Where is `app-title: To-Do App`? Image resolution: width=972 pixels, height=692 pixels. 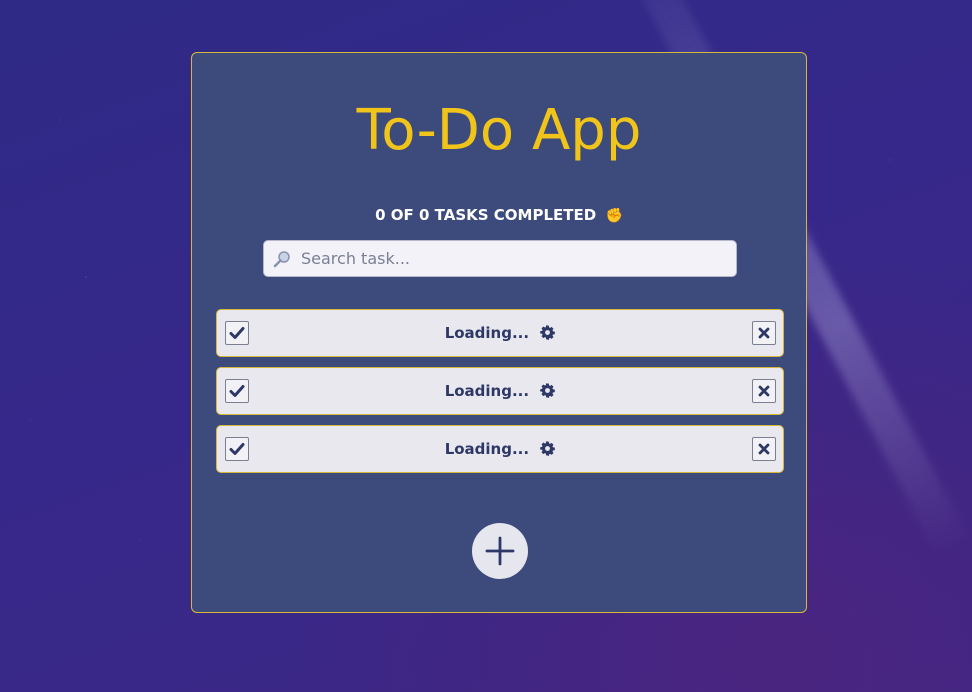 app-title: To-Do App is located at coordinates (499, 130).